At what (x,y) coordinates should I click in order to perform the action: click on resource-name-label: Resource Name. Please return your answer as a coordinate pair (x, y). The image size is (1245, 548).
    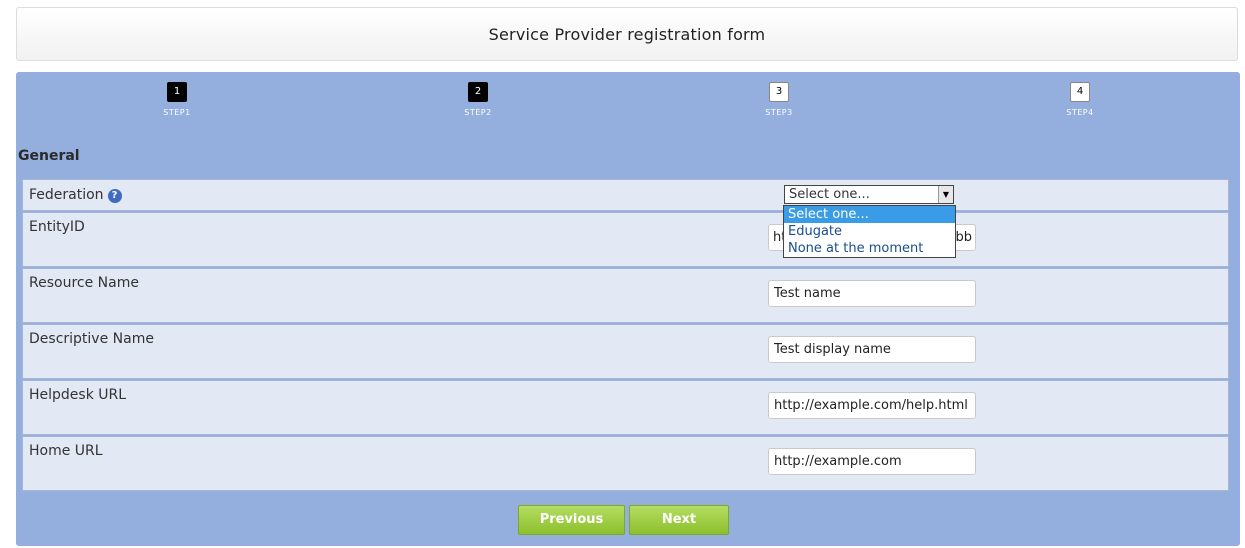
    Looking at the image, I should click on (84, 283).